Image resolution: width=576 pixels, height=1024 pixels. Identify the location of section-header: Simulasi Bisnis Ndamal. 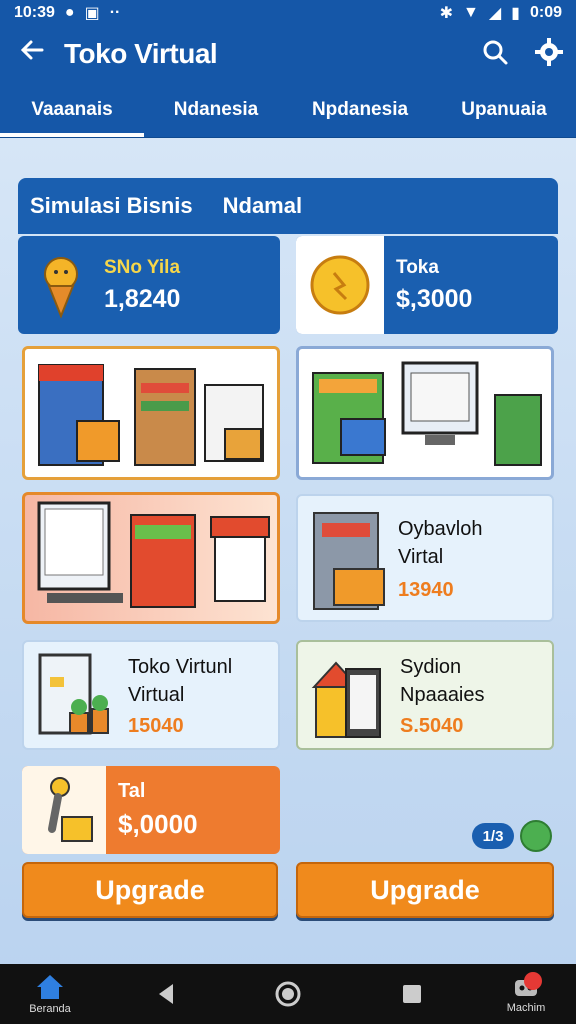
(288, 206).